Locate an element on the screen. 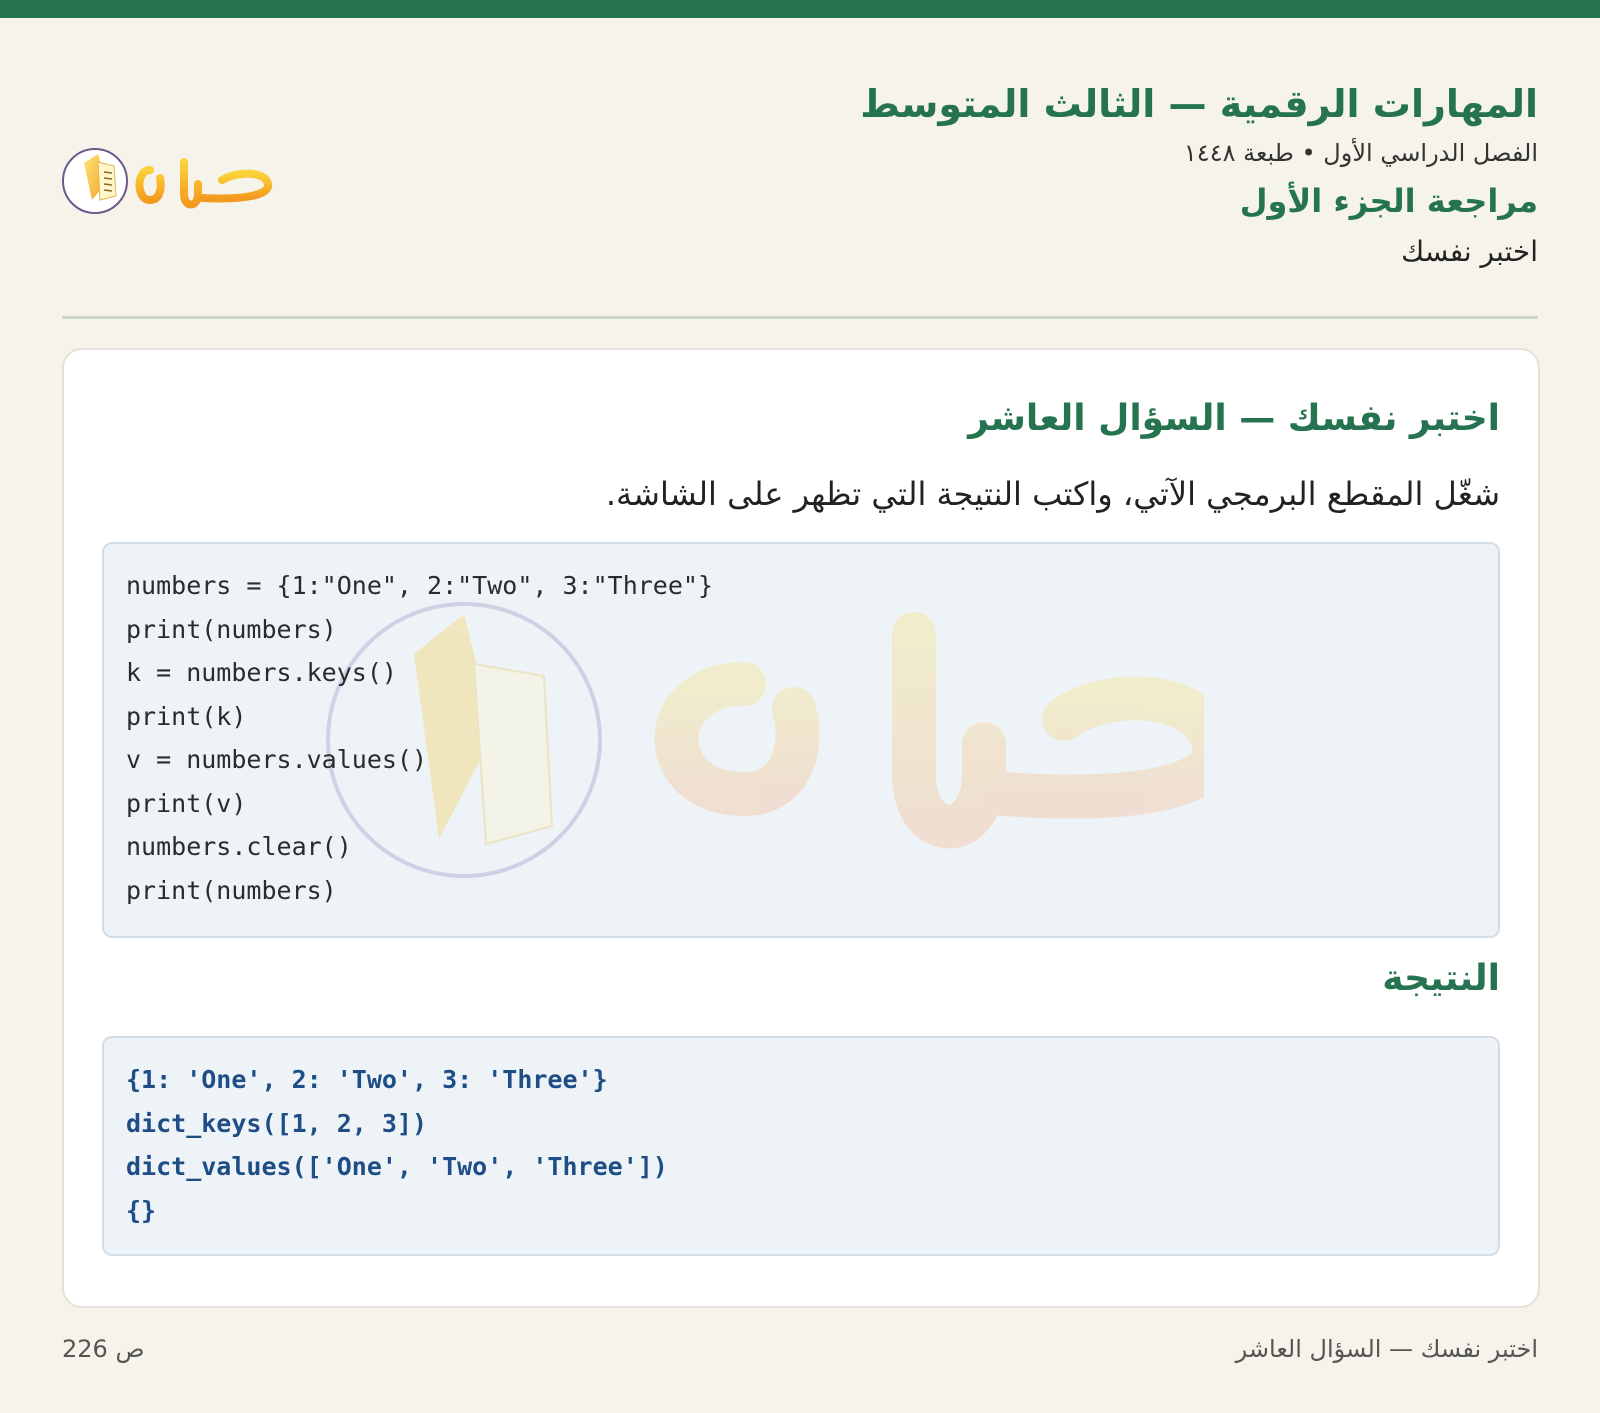 This screenshot has height=1413, width=1600. code-line: numbers.clear() is located at coordinates (239, 846).